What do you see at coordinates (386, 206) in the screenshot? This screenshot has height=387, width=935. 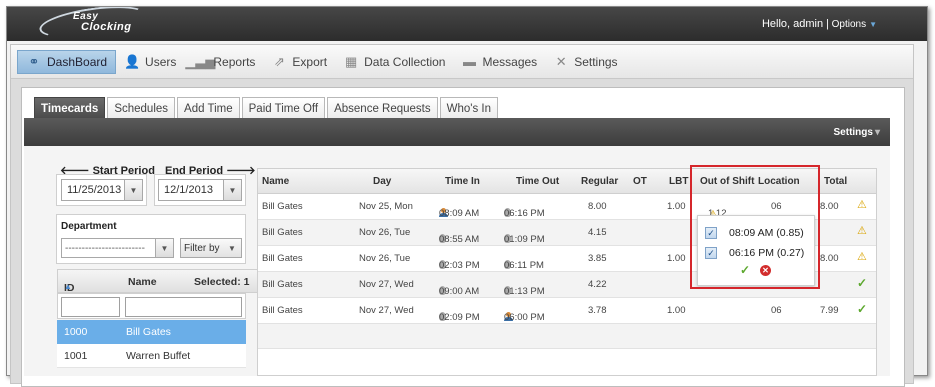 I see `cell-day: Nov 25, Mon` at bounding box center [386, 206].